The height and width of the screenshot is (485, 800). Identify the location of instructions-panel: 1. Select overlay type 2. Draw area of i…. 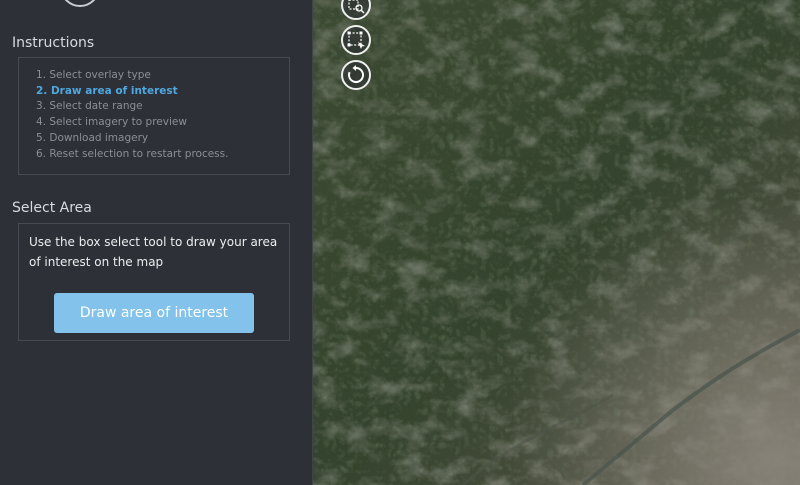
(154, 116).